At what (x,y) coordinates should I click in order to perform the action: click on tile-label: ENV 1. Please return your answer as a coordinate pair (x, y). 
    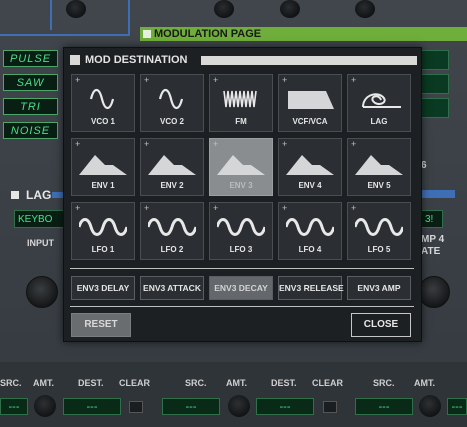
    Looking at the image, I should click on (103, 185).